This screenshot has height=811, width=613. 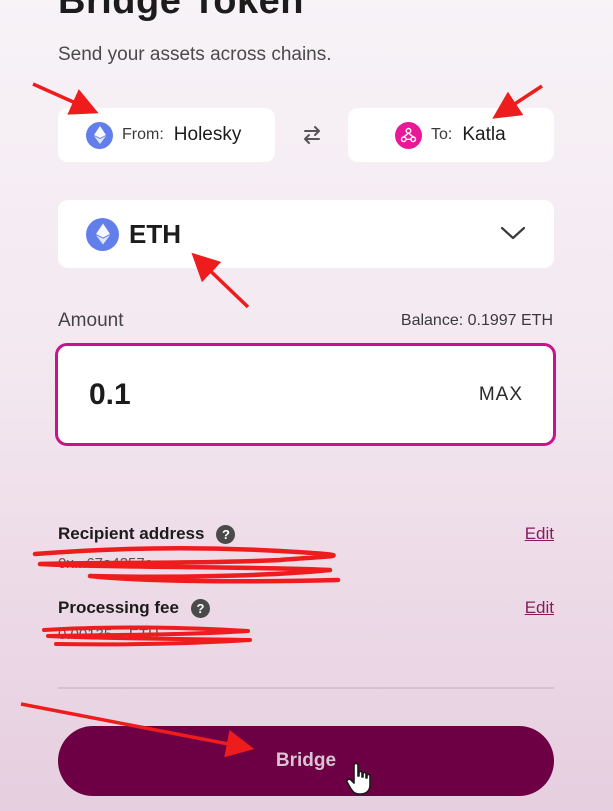 I want to click on edit-fee-link: Edit, so click(x=539, y=608).